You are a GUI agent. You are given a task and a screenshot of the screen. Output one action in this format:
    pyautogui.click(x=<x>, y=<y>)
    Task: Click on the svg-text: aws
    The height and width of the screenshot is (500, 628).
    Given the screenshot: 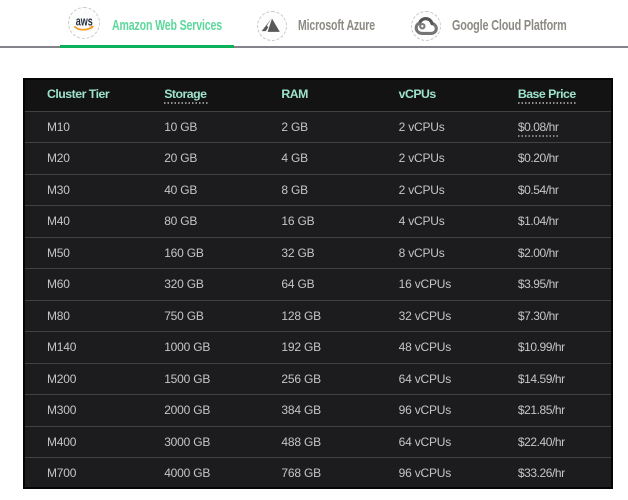 What is the action you would take?
    pyautogui.click(x=84, y=21)
    